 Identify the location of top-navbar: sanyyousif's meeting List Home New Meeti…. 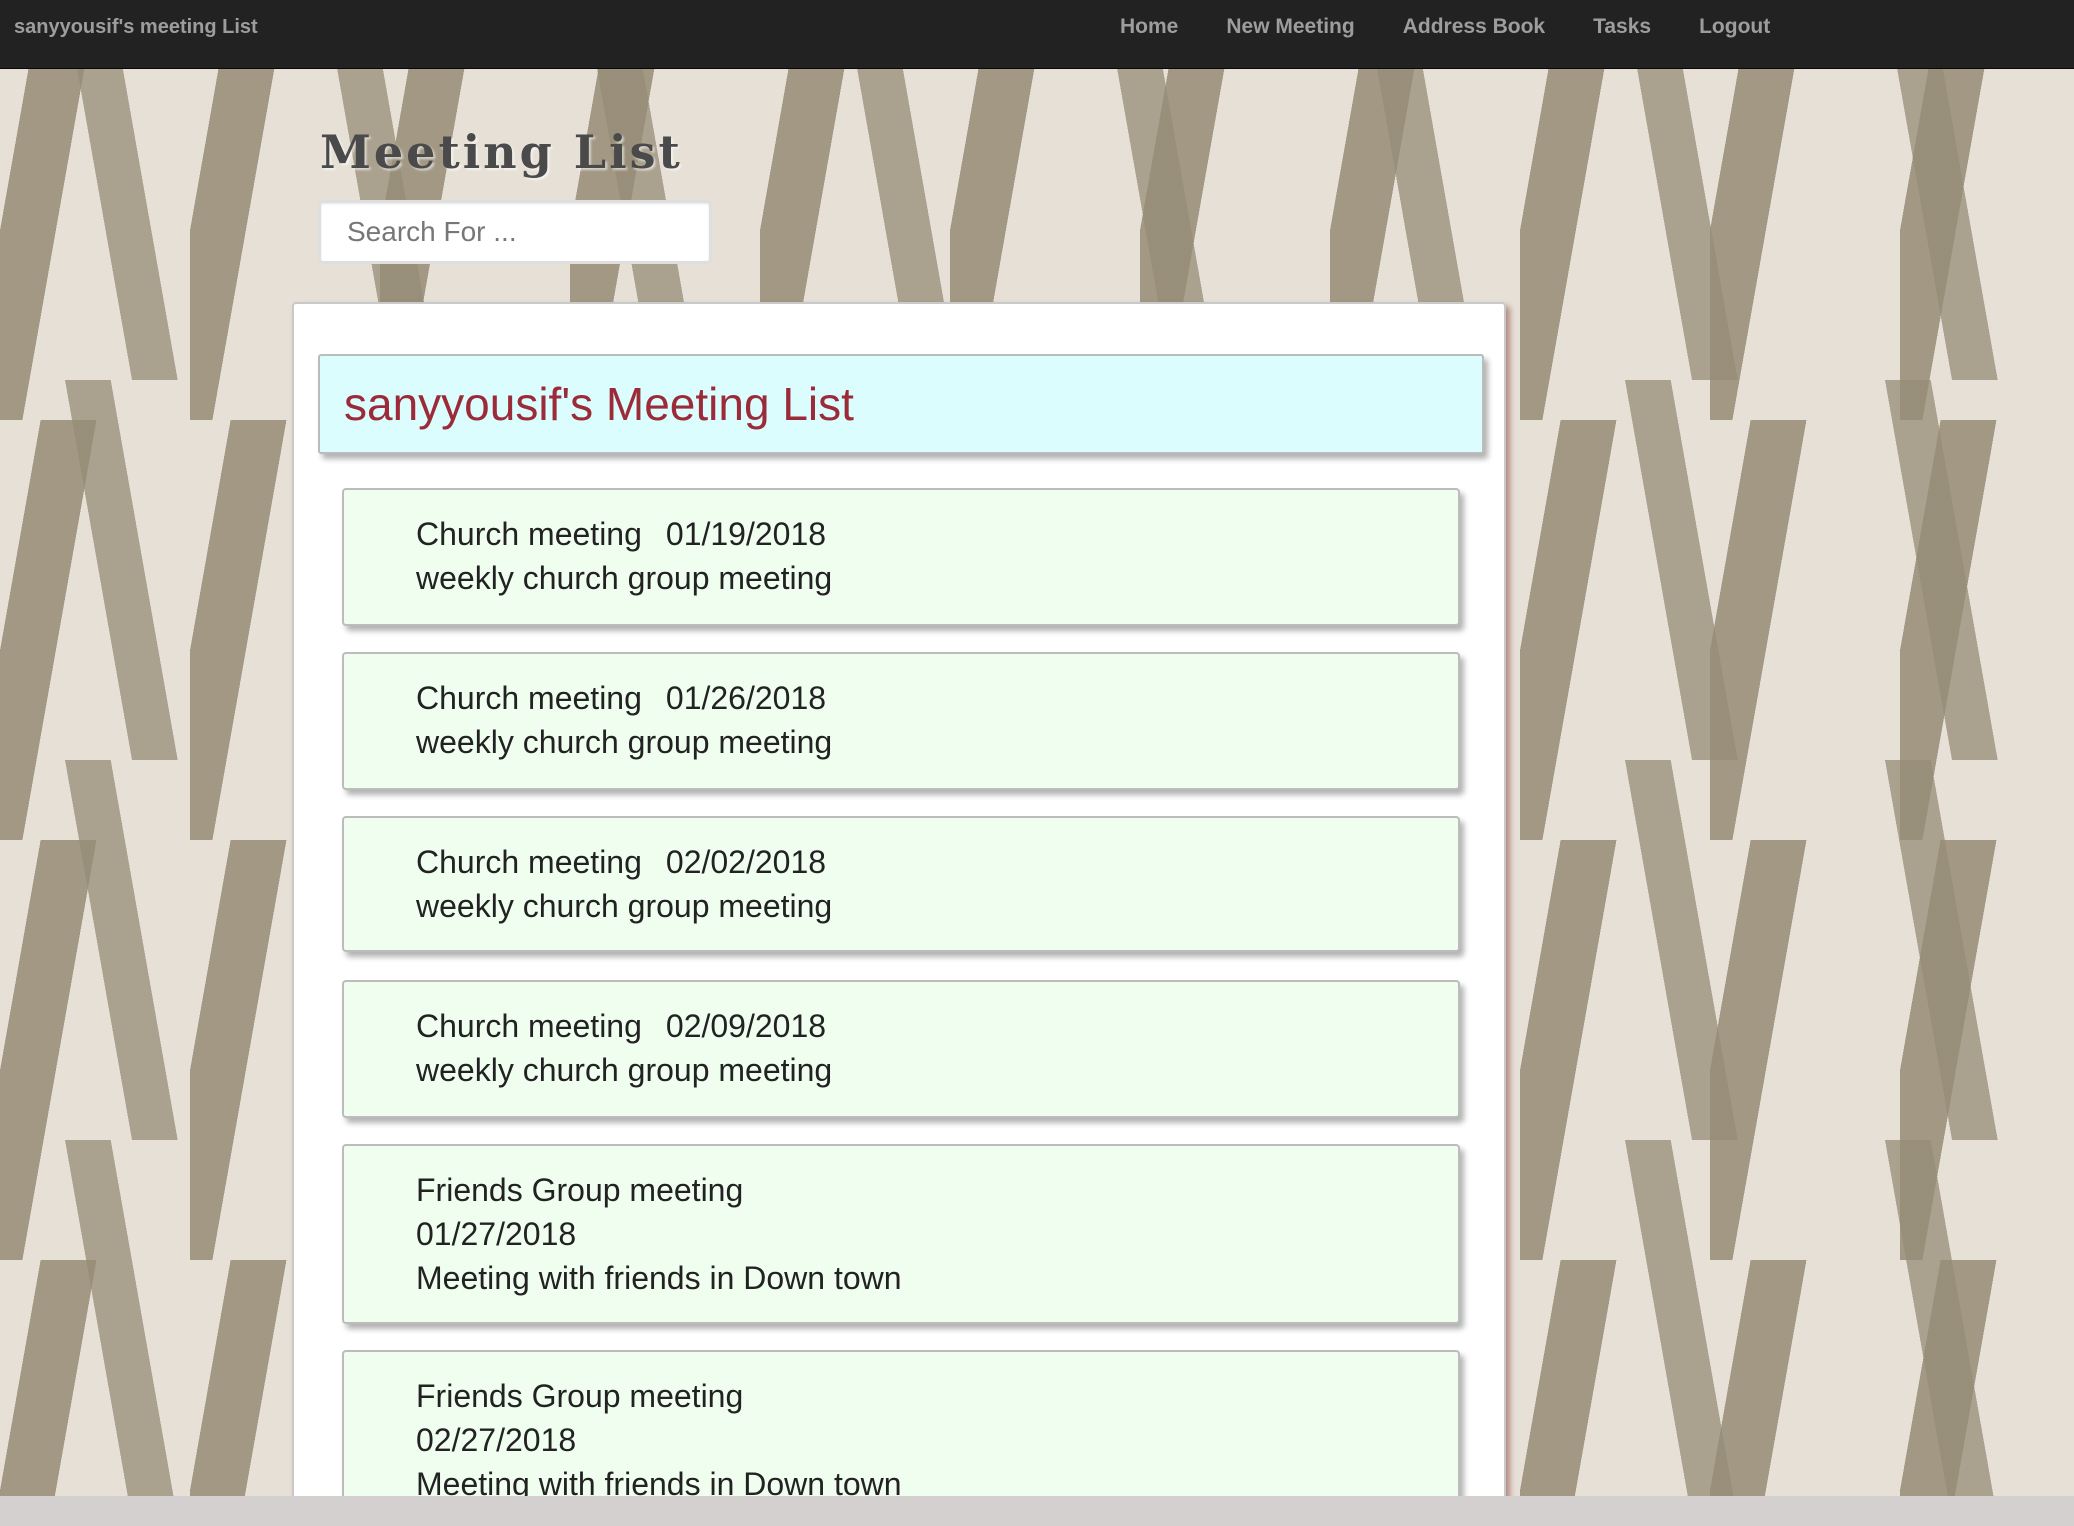
(1037, 34).